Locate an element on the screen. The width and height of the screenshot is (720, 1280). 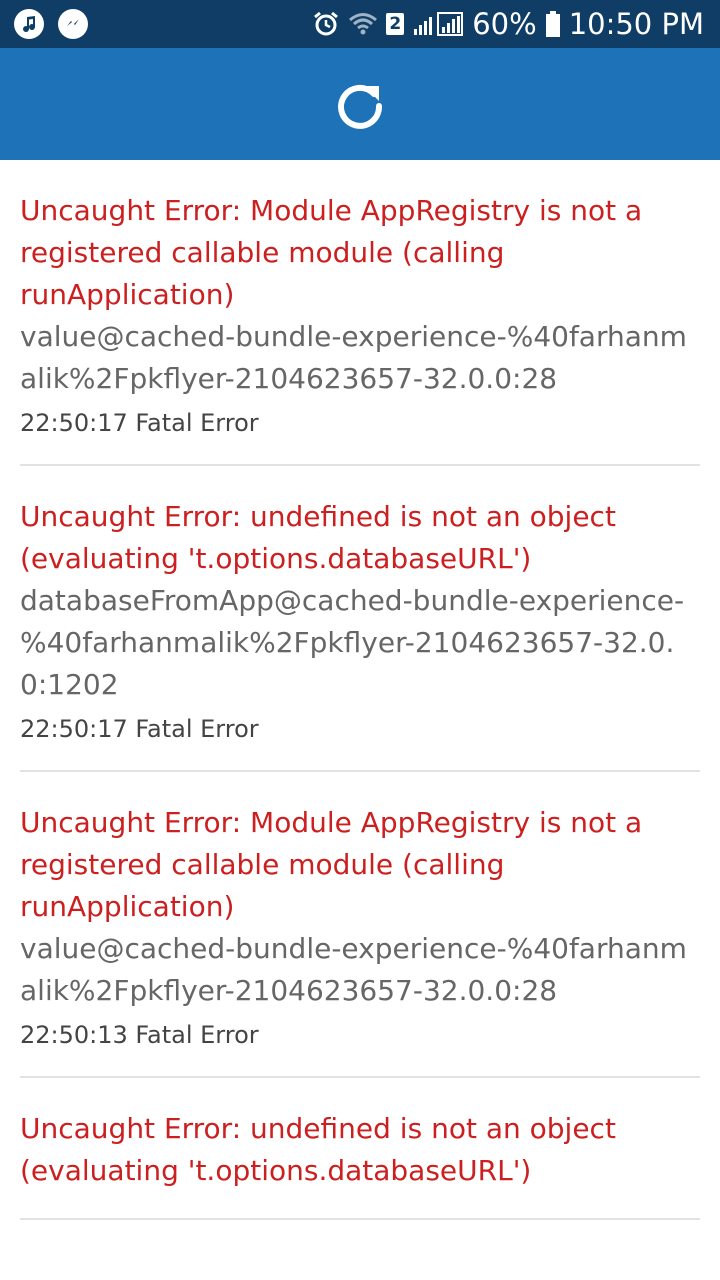
toolbar is located at coordinates (360, 104).